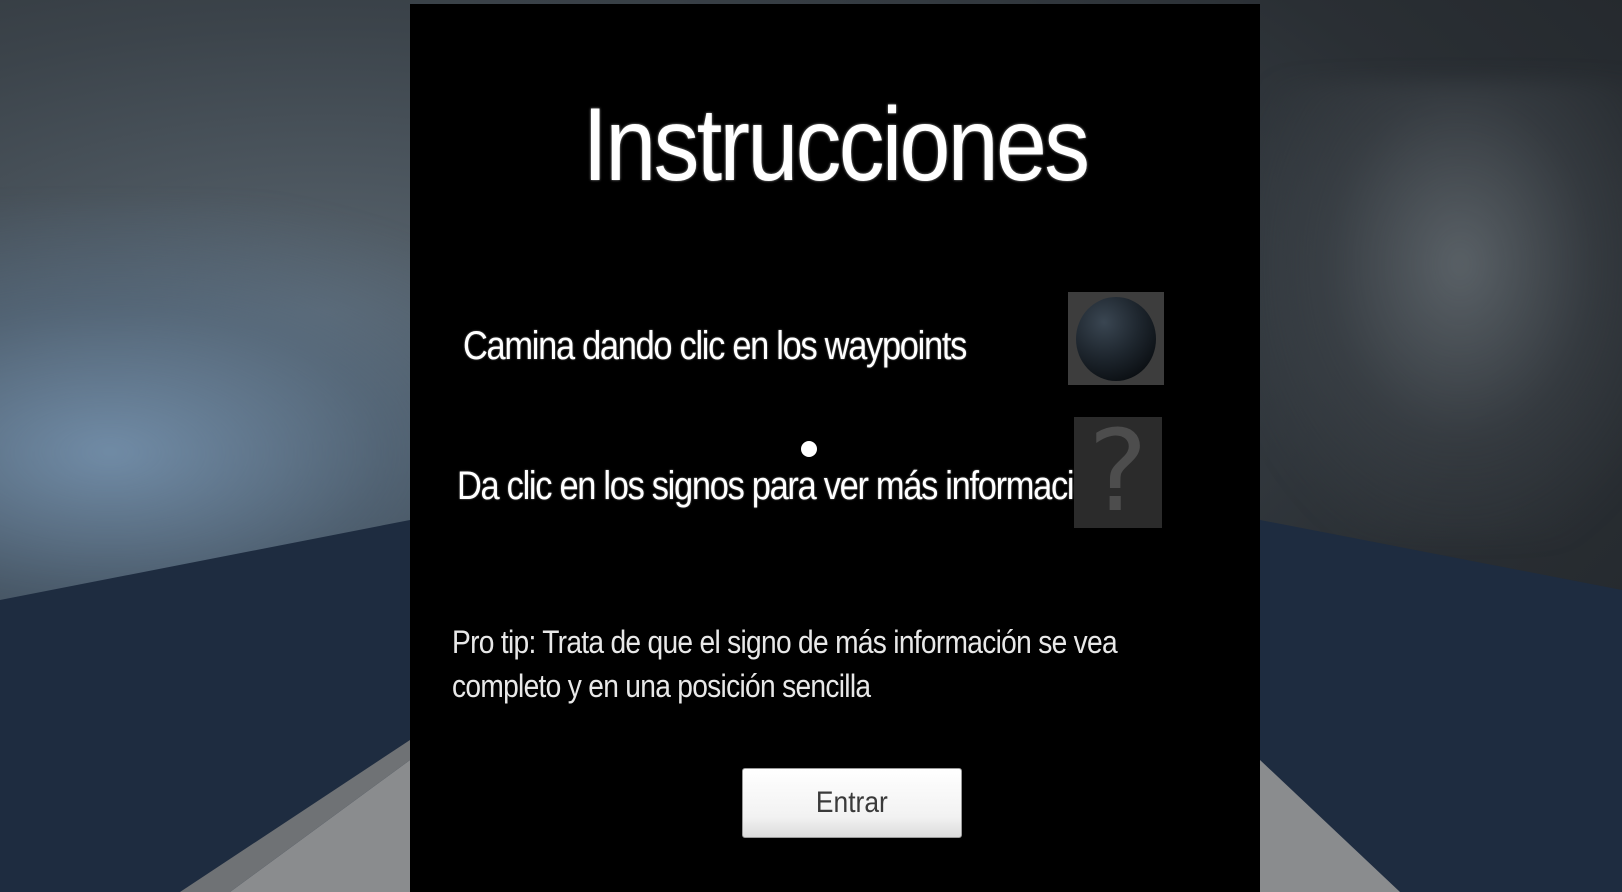  I want to click on waypoint-ball, so click(1116, 339).